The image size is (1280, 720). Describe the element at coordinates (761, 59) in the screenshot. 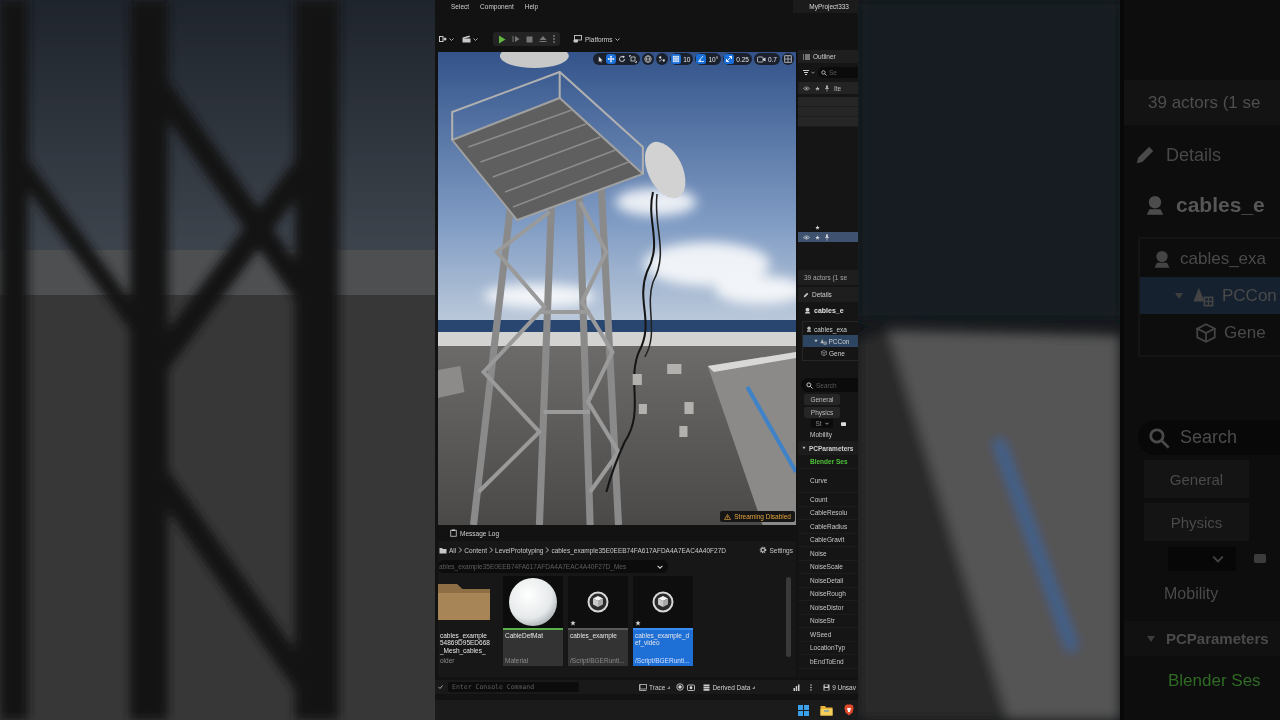

I see `camera-icon` at that location.